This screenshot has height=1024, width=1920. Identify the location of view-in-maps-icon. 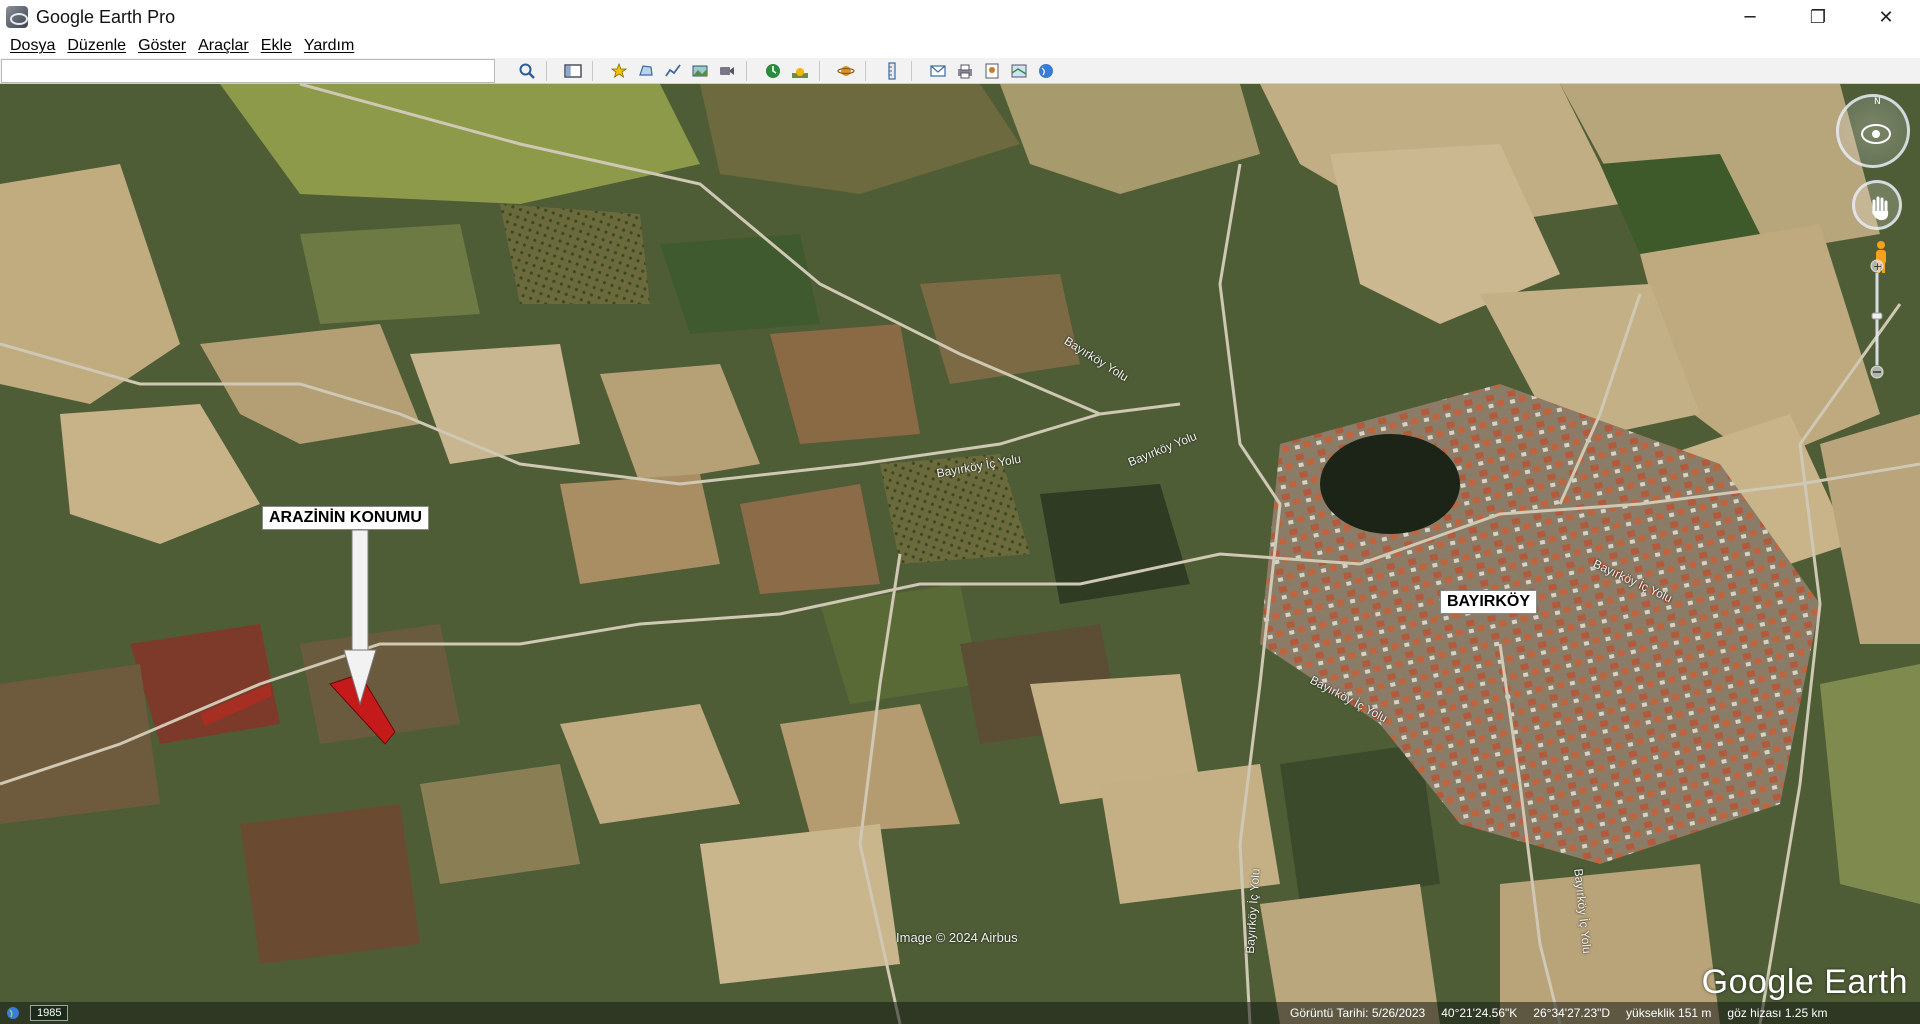
(1019, 71).